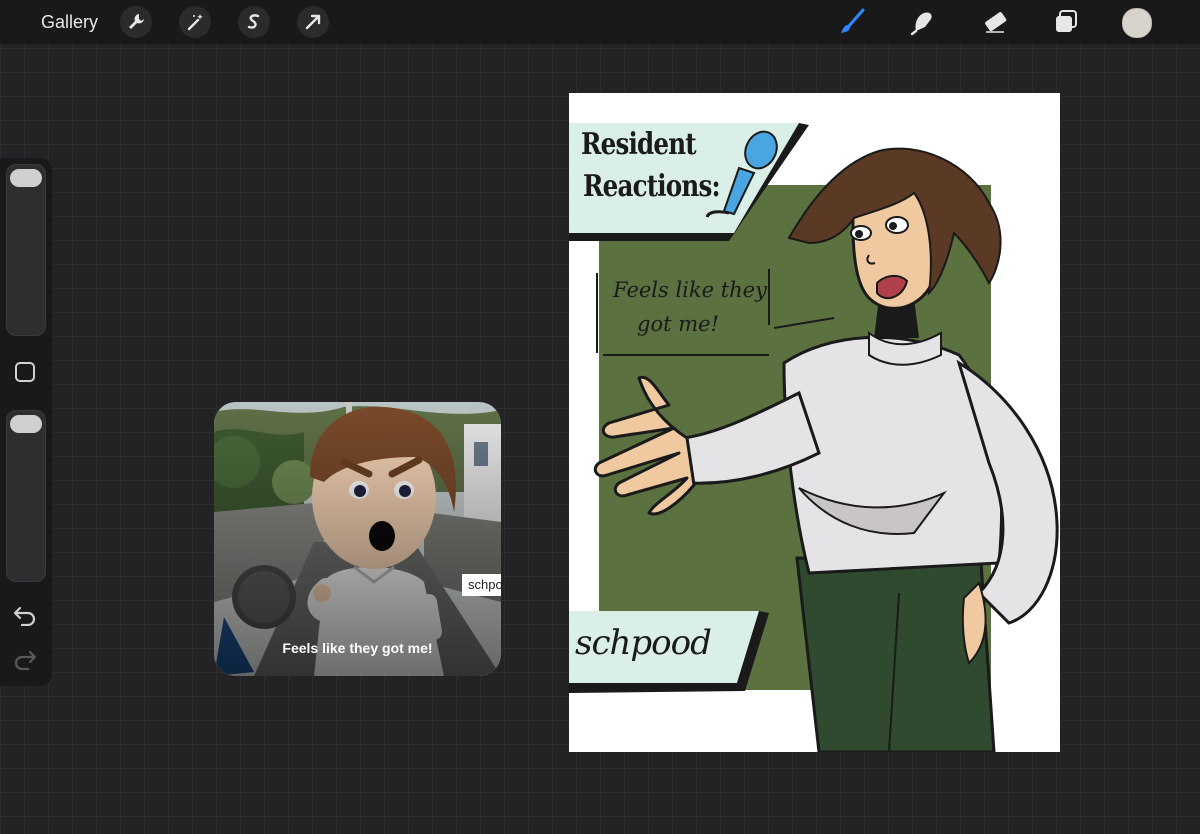  I want to click on layers-tool, so click(1066, 22).